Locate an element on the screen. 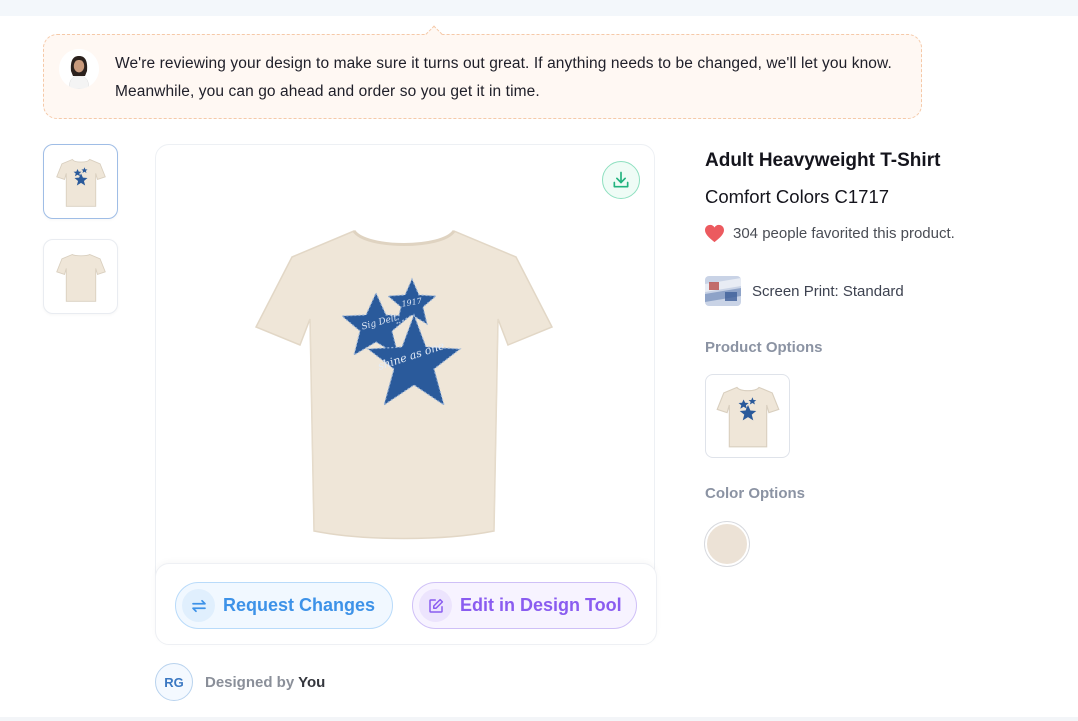 Image resolution: width=1078 pixels, height=721 pixels. tshirt-front-thumb-icon is located at coordinates (80, 182).